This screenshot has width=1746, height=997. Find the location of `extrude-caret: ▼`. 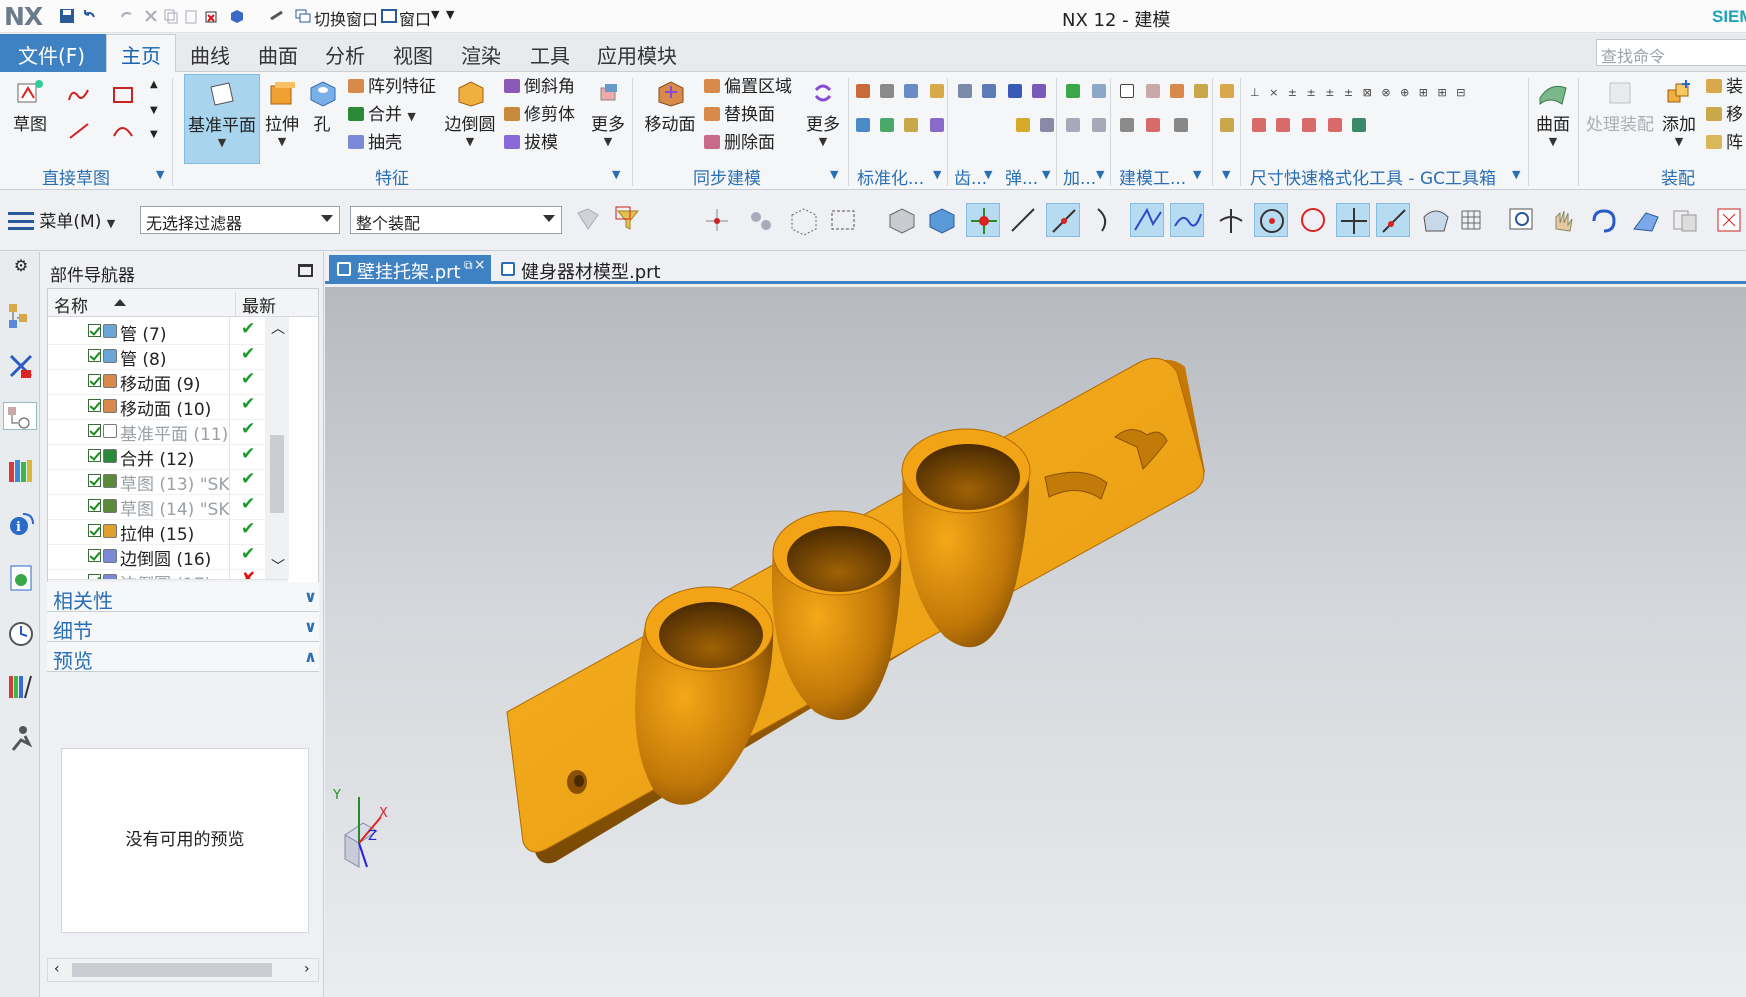

extrude-caret: ▼ is located at coordinates (282, 141).